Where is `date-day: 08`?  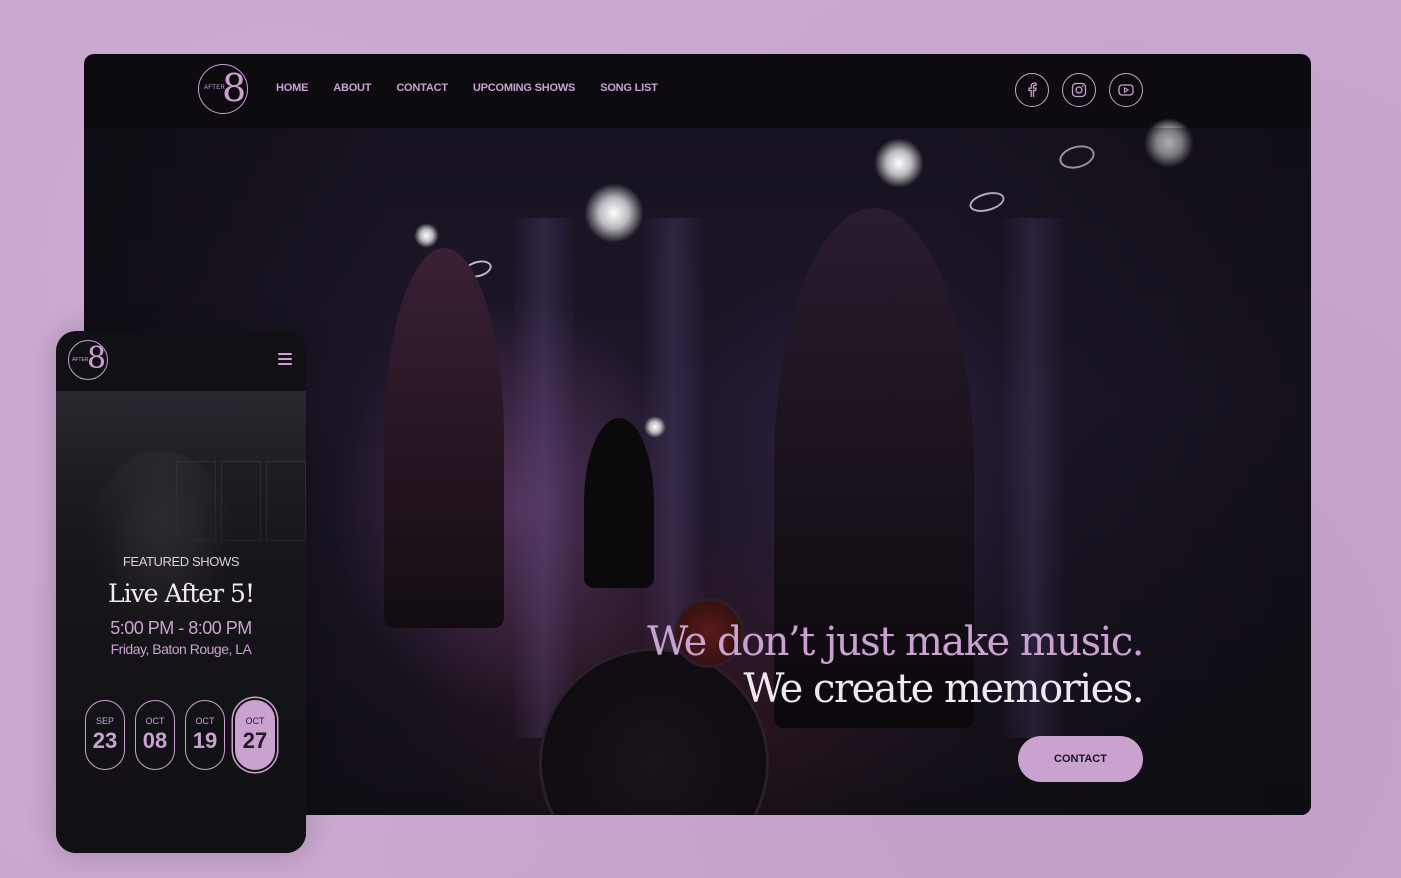 date-day: 08 is located at coordinates (155, 740).